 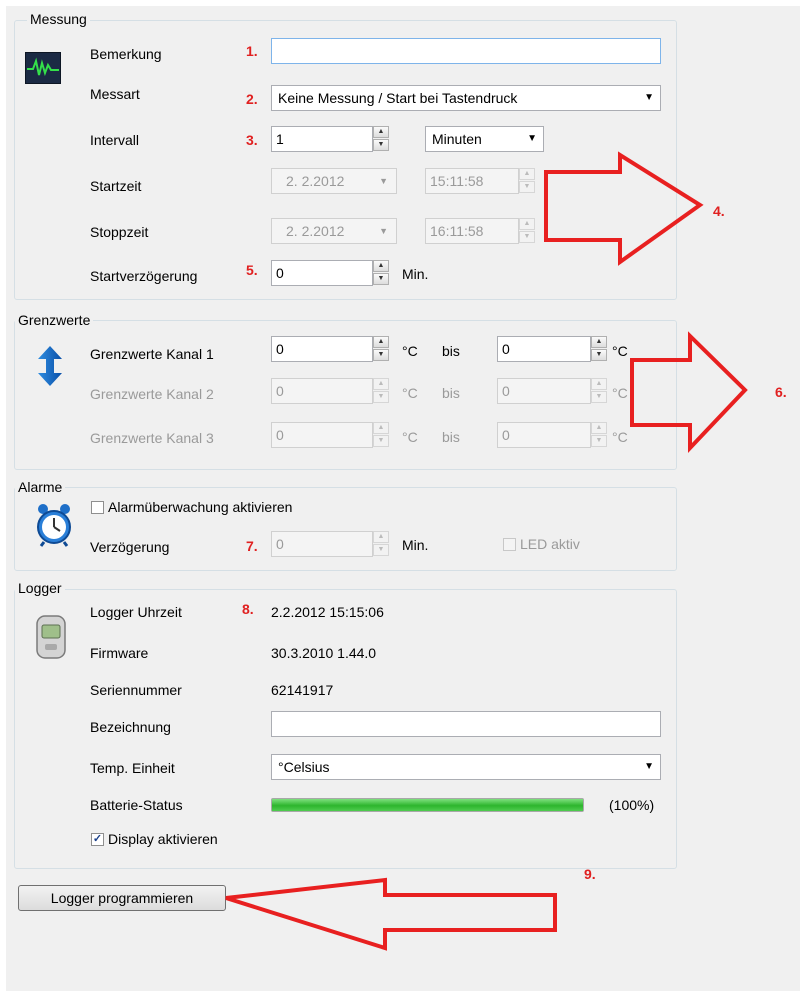 I want to click on alarm-verzoegerung-input: 0, so click(x=322, y=544).